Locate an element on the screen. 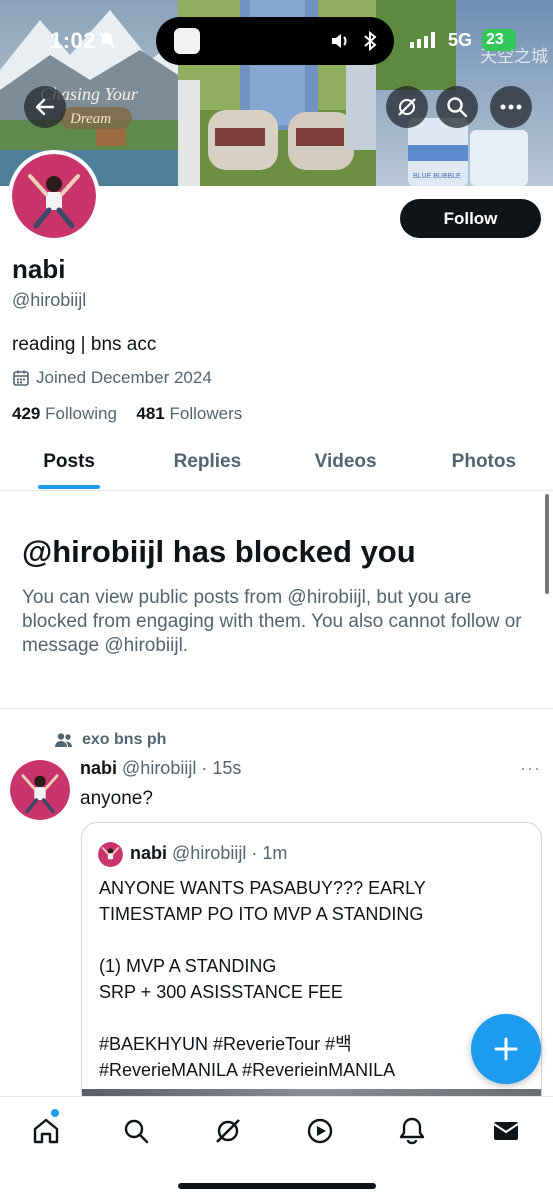 This screenshot has height=1200, width=553. home-indicator is located at coordinates (277, 1186).